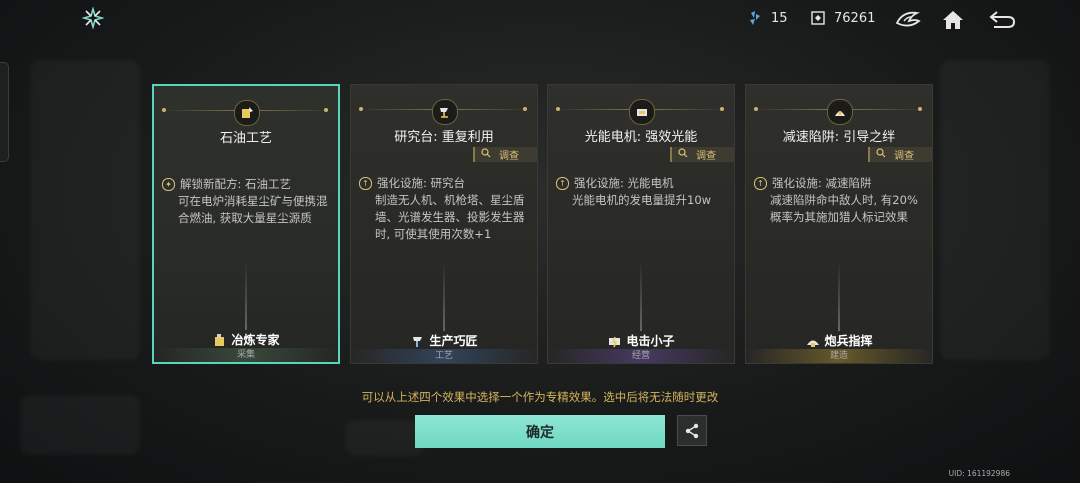 The image size is (1080, 483). Describe the element at coordinates (540, 397) in the screenshot. I see `selection-notice: 可以从上述四个效果中选择一个作为专精效果。选中后将无法随时更改` at that location.